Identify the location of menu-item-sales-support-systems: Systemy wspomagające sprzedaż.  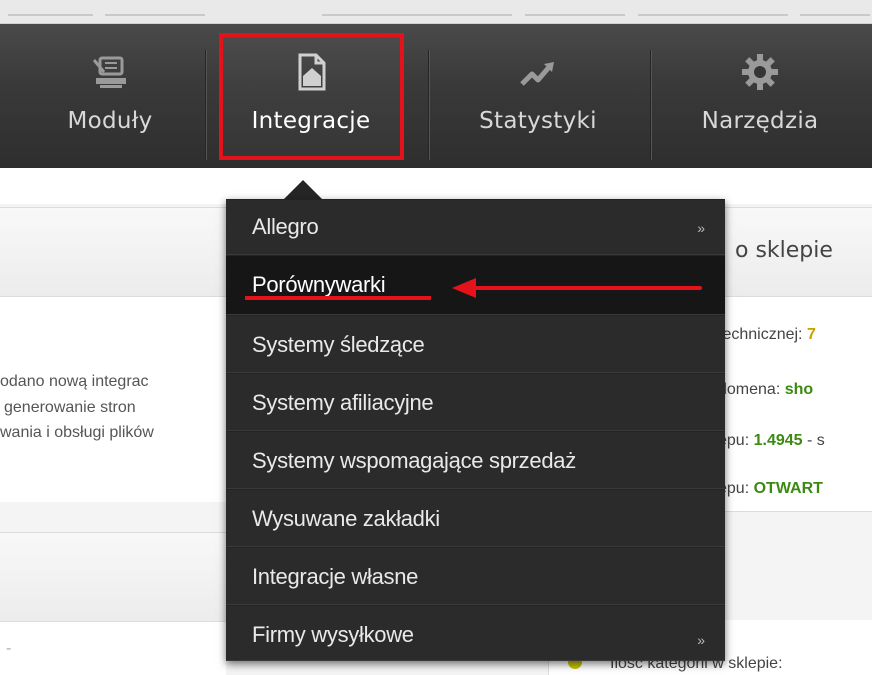
(475, 460).